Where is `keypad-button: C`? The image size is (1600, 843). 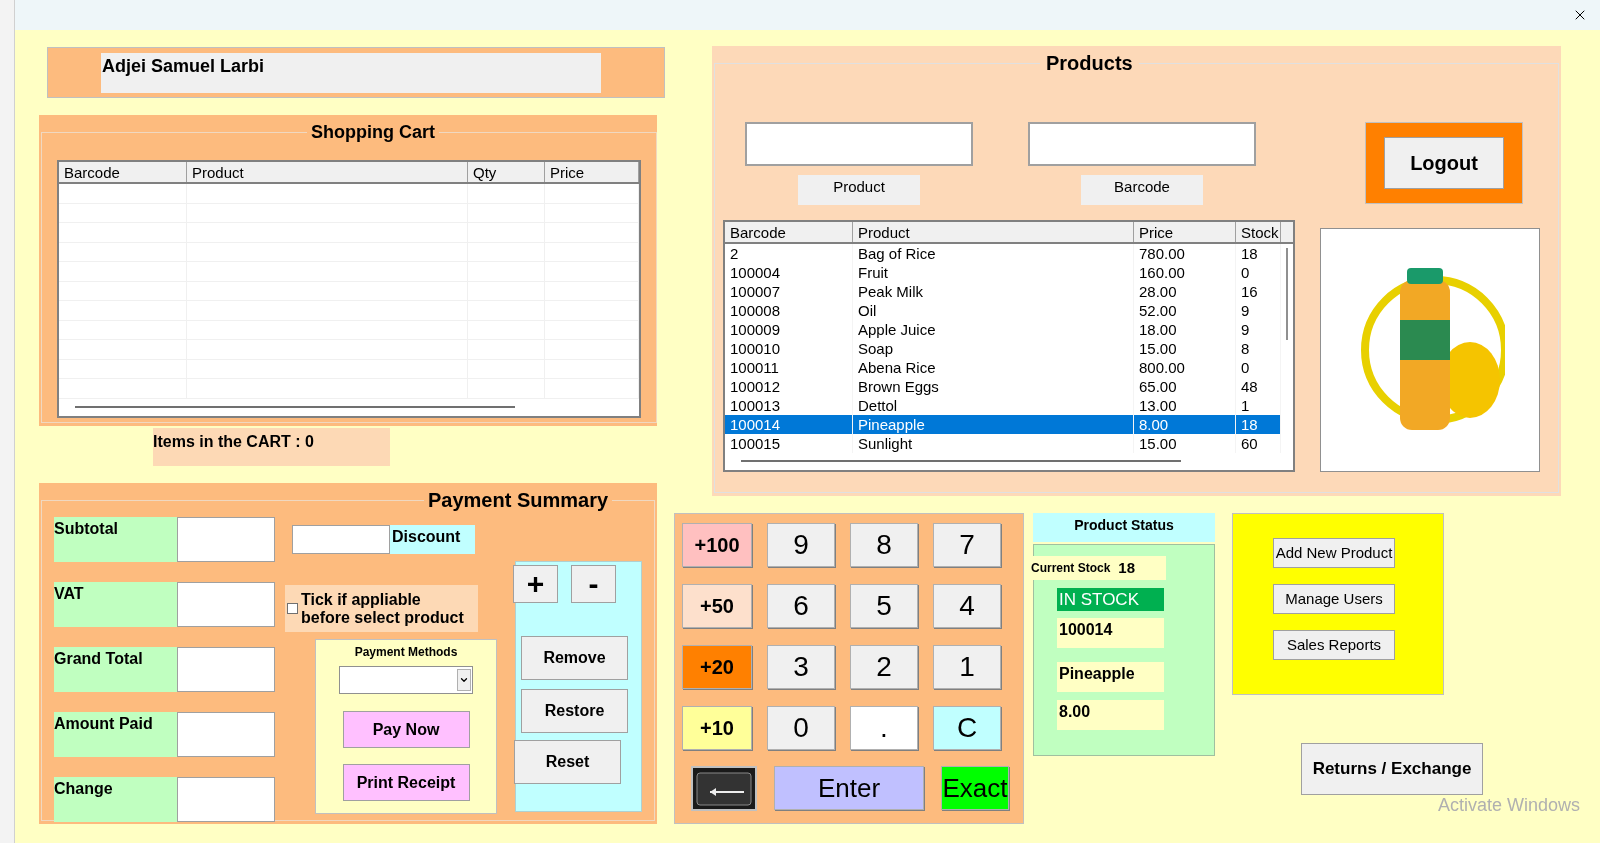 keypad-button: C is located at coordinates (967, 728).